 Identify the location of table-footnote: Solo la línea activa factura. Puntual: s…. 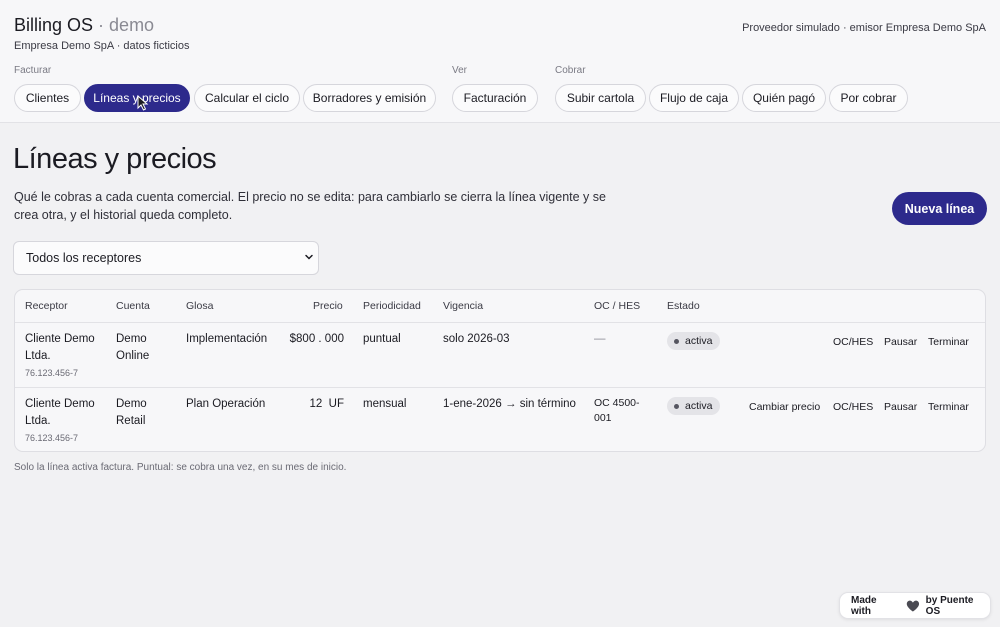
(180, 467).